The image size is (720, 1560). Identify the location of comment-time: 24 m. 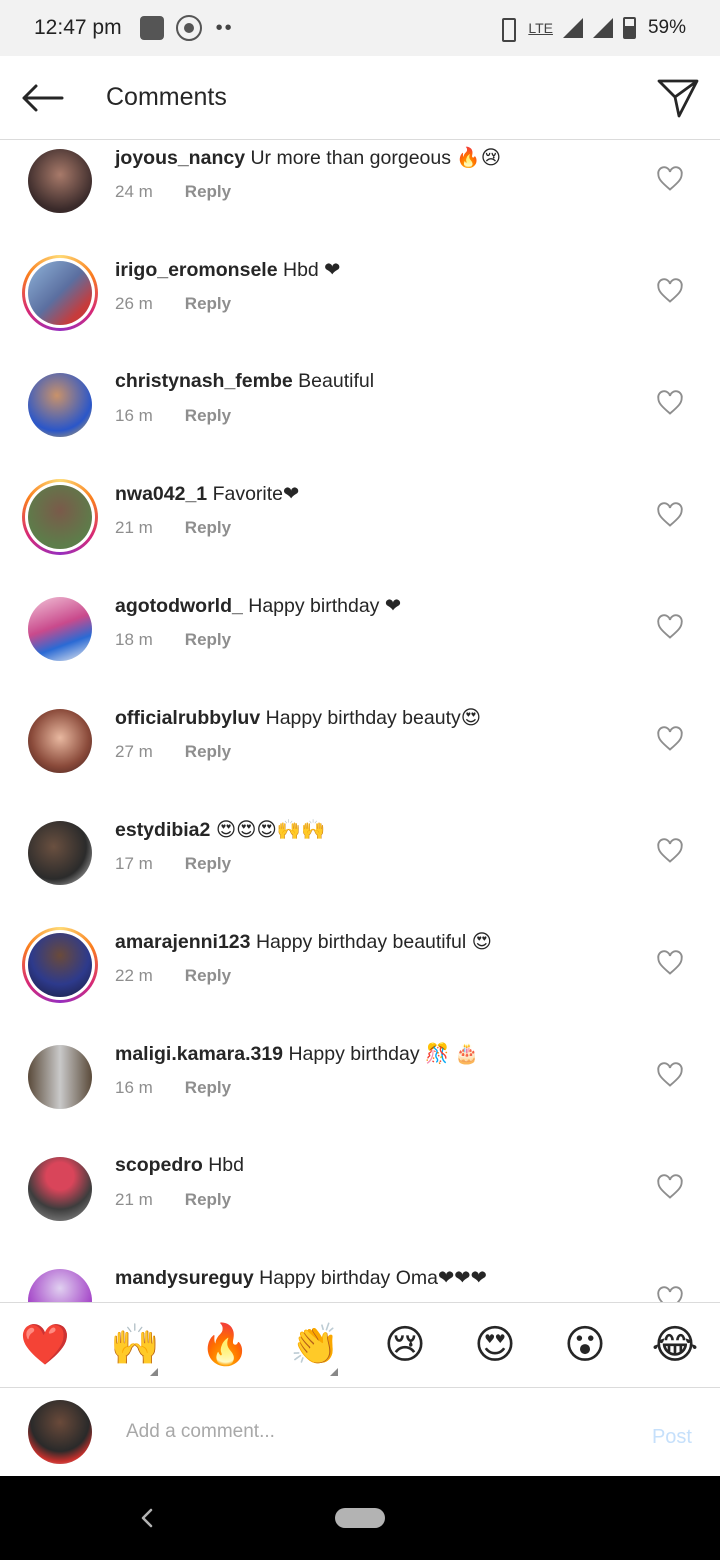
(134, 191).